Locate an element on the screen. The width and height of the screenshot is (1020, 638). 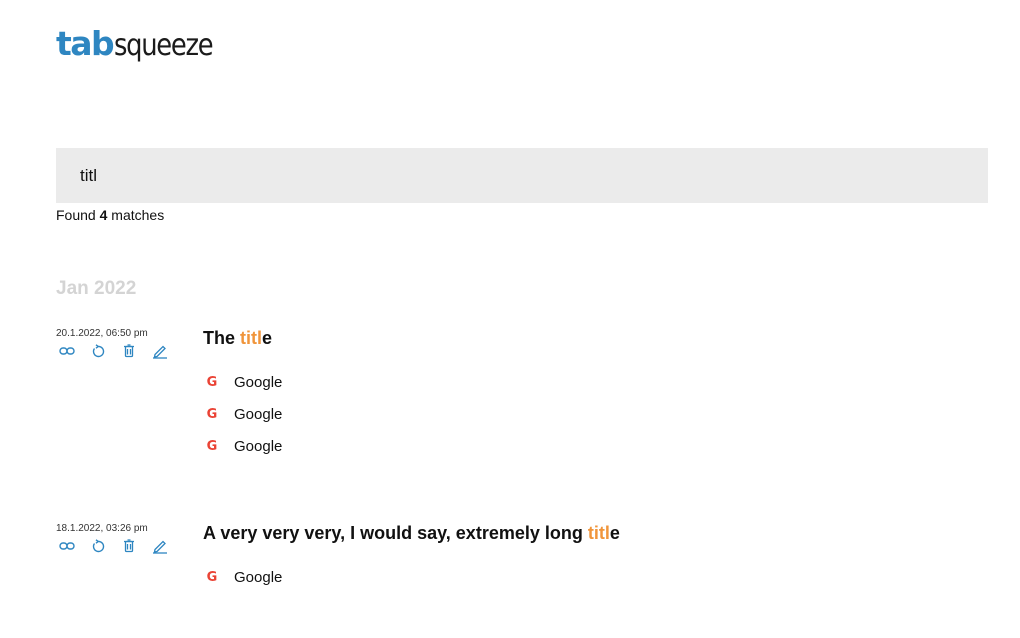
logo-tab-letters: tab is located at coordinates (85, 43).